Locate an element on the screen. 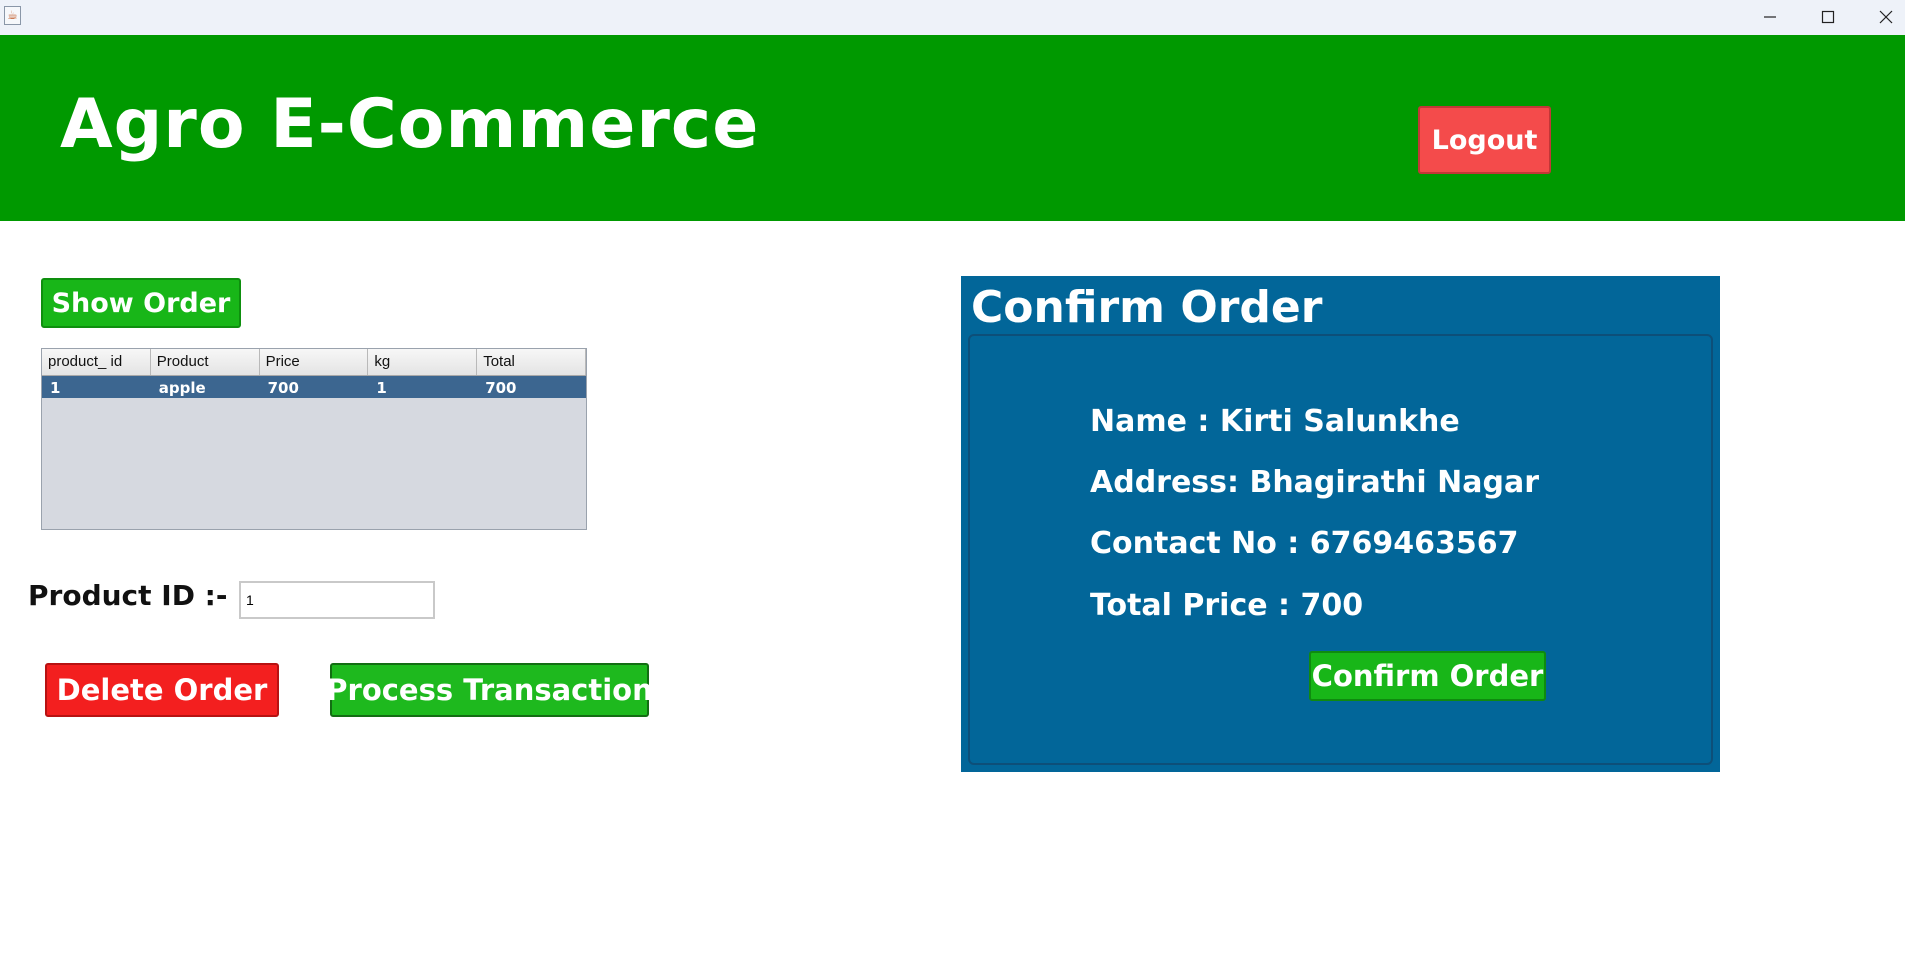 Image resolution: width=1905 pixels, height=962 pixels. cell-product: apple is located at coordinates (182, 388).